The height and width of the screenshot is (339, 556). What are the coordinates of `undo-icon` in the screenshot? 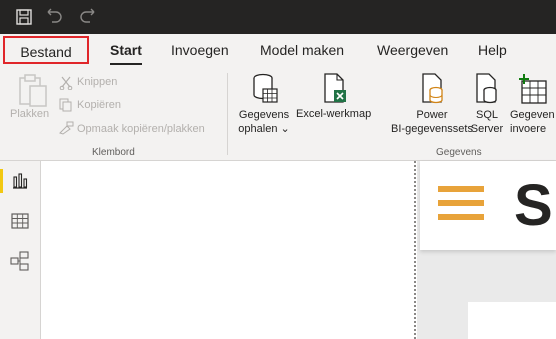 It's located at (55, 17).